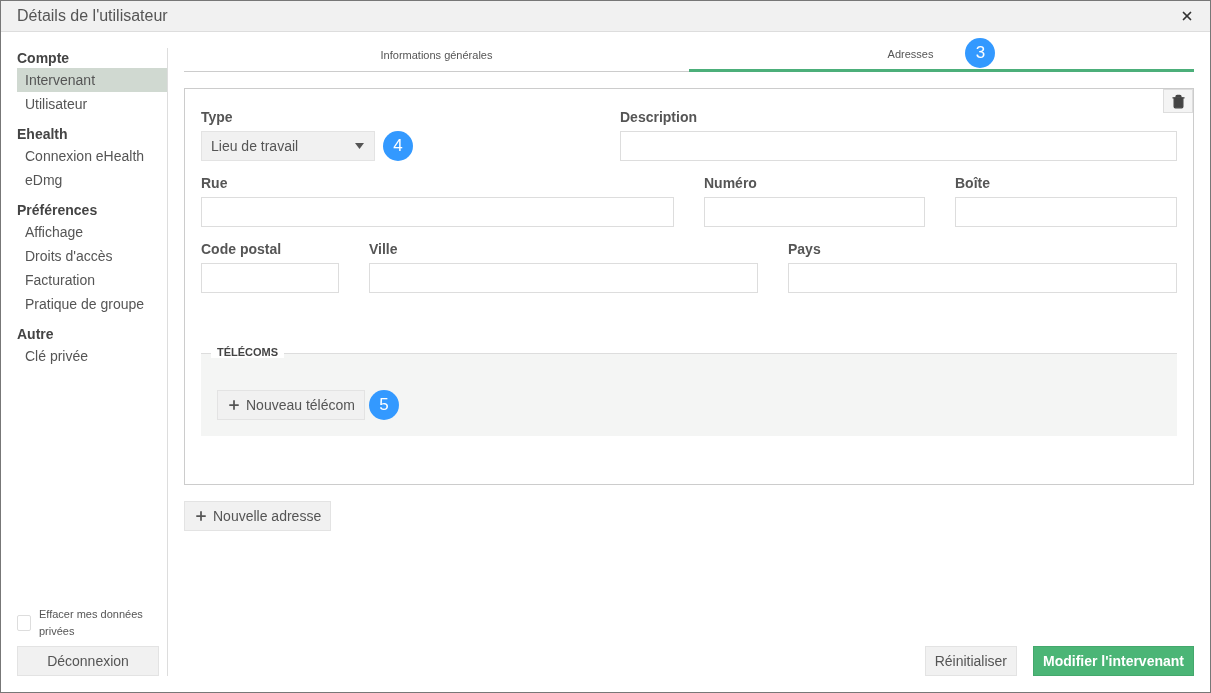  Describe the element at coordinates (92, 156) in the screenshot. I see `sidebar-item: Connexion eHealth` at that location.